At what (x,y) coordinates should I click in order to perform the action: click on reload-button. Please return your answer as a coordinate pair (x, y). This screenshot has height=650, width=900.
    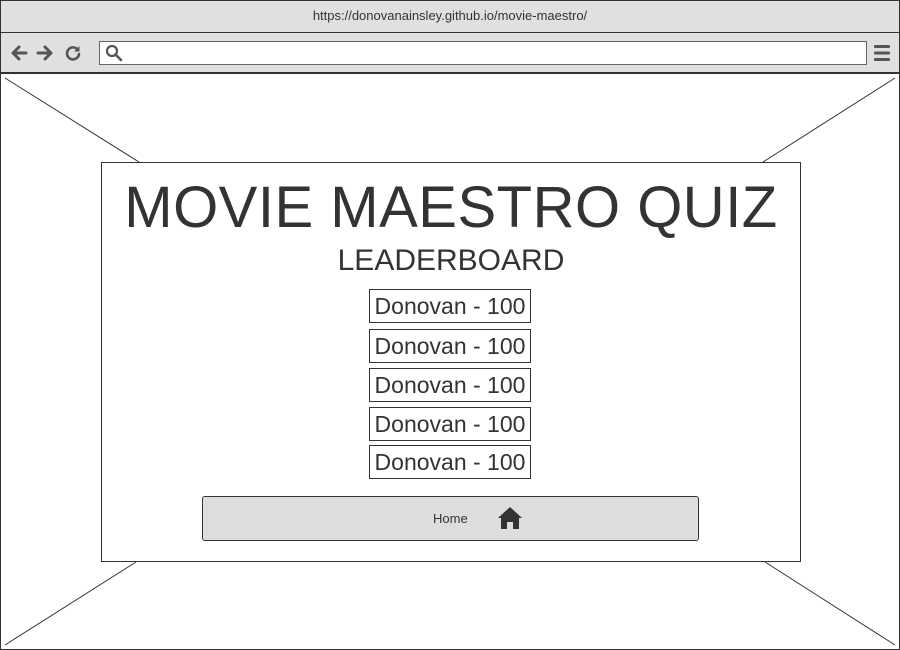
    Looking at the image, I should click on (73, 53).